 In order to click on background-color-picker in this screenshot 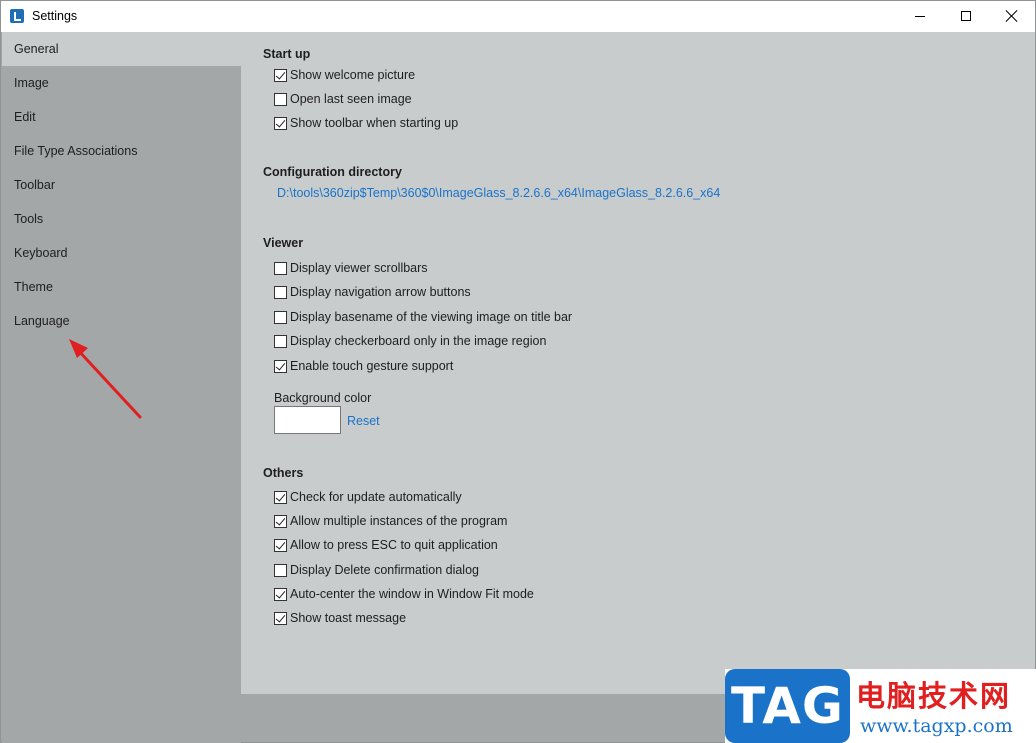, I will do `click(307, 420)`.